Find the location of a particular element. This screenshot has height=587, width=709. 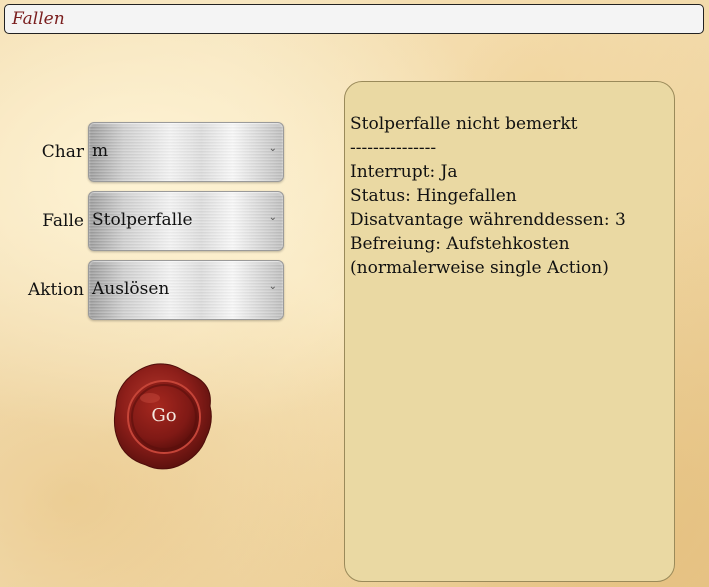

falle-select-value: Stolperfalle is located at coordinates (142, 220).